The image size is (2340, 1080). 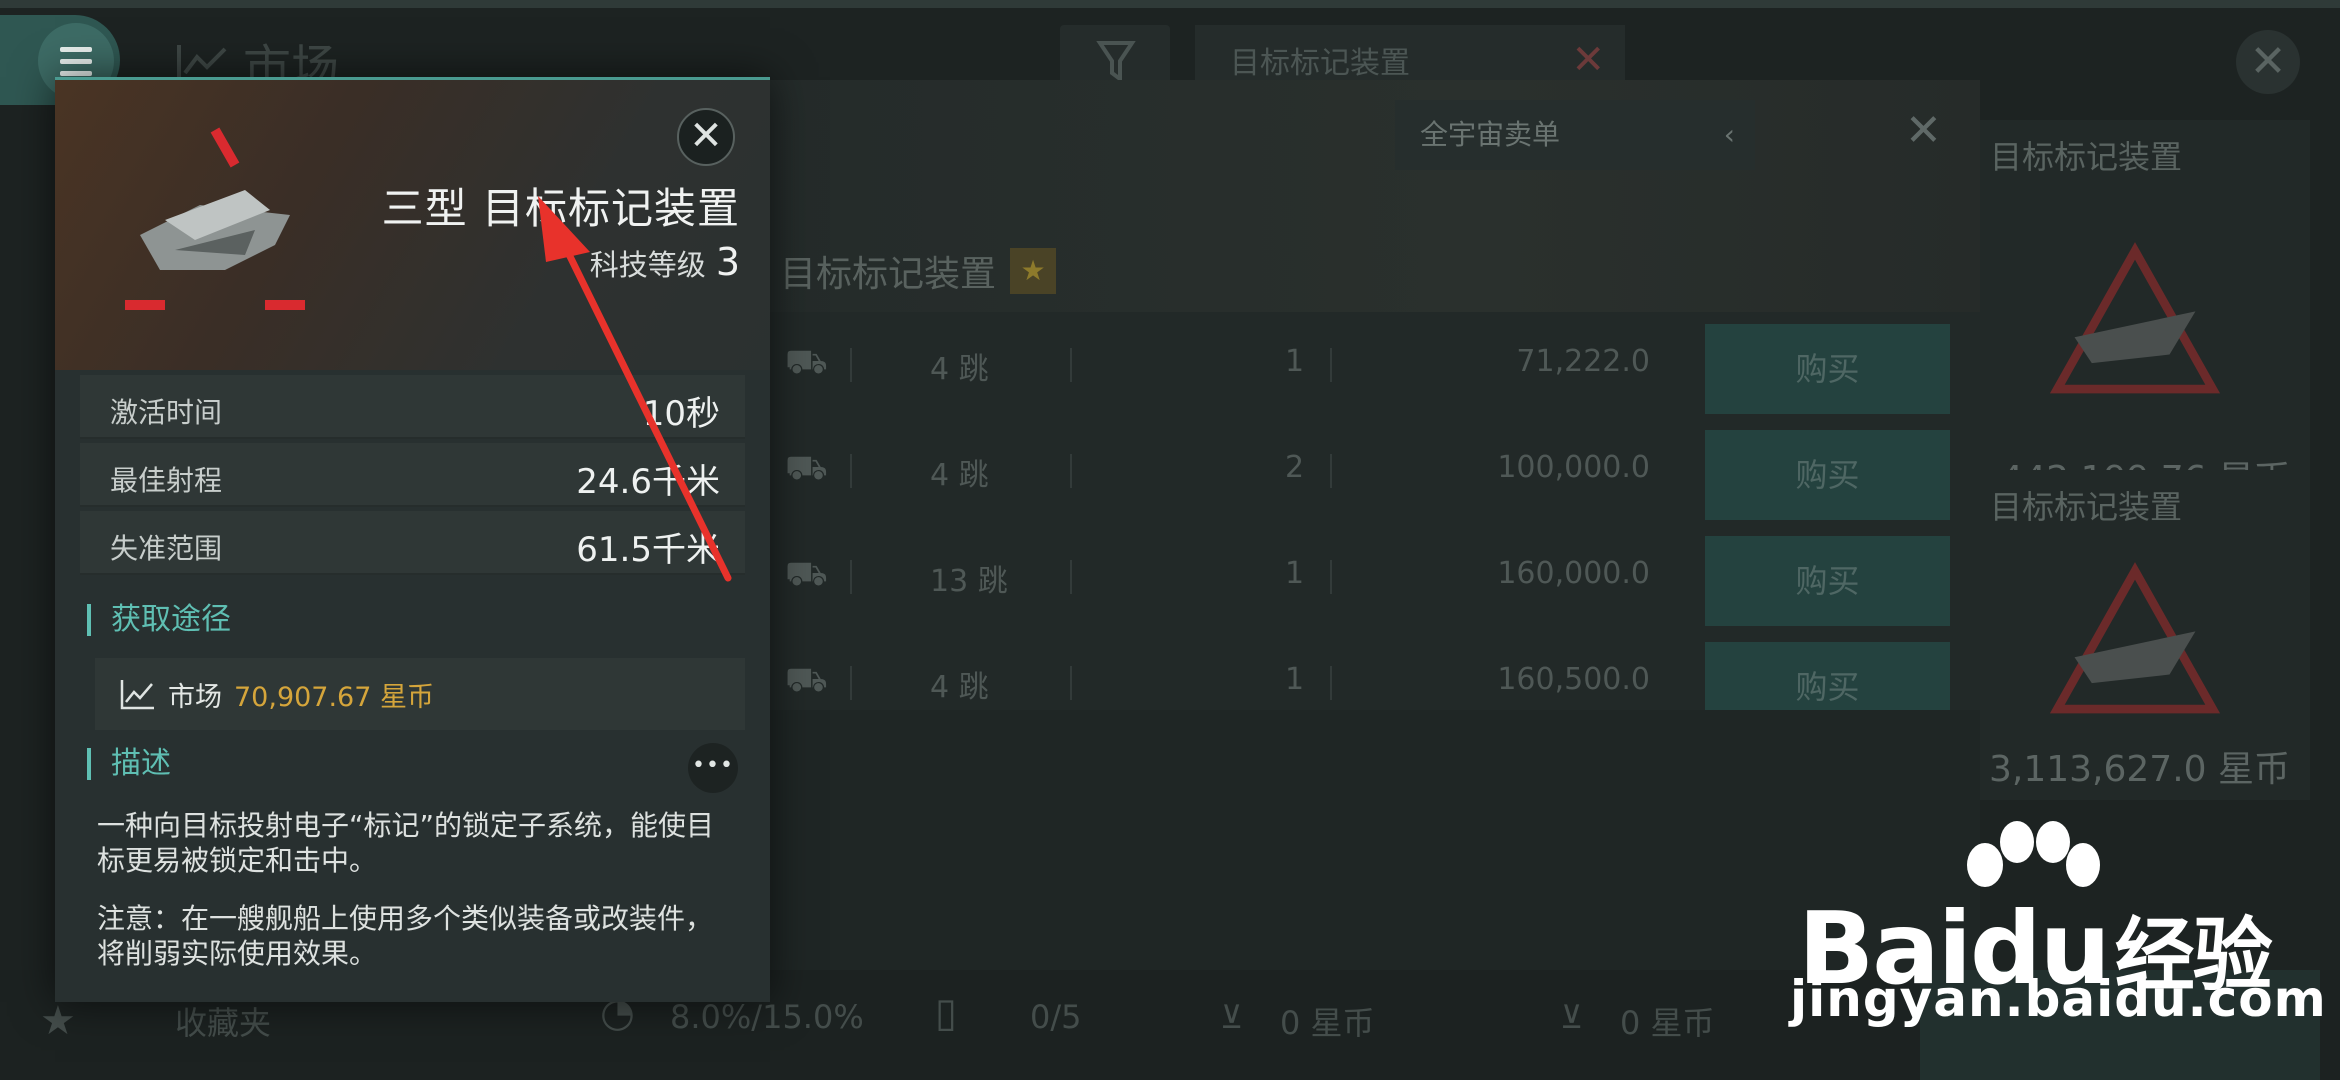 What do you see at coordinates (1490, 134) in the screenshot?
I see `universe-orders-label: 全宇宙卖单` at bounding box center [1490, 134].